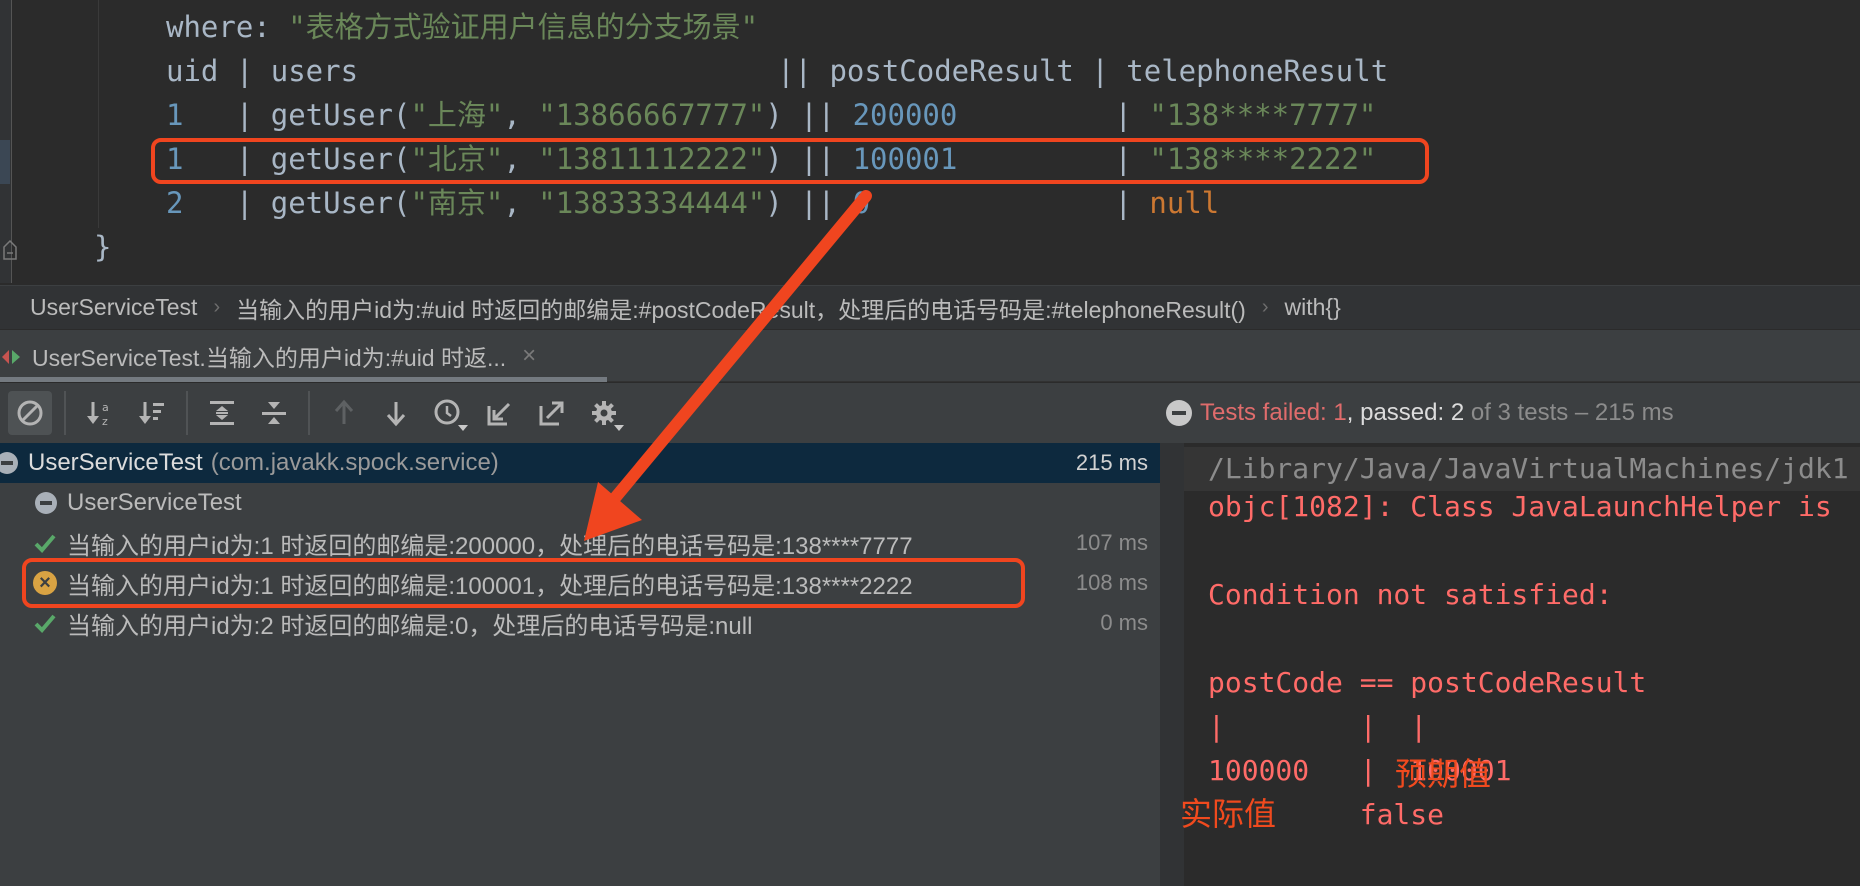 Image resolution: width=1860 pixels, height=886 pixels. I want to click on code-line: }, so click(102, 247).